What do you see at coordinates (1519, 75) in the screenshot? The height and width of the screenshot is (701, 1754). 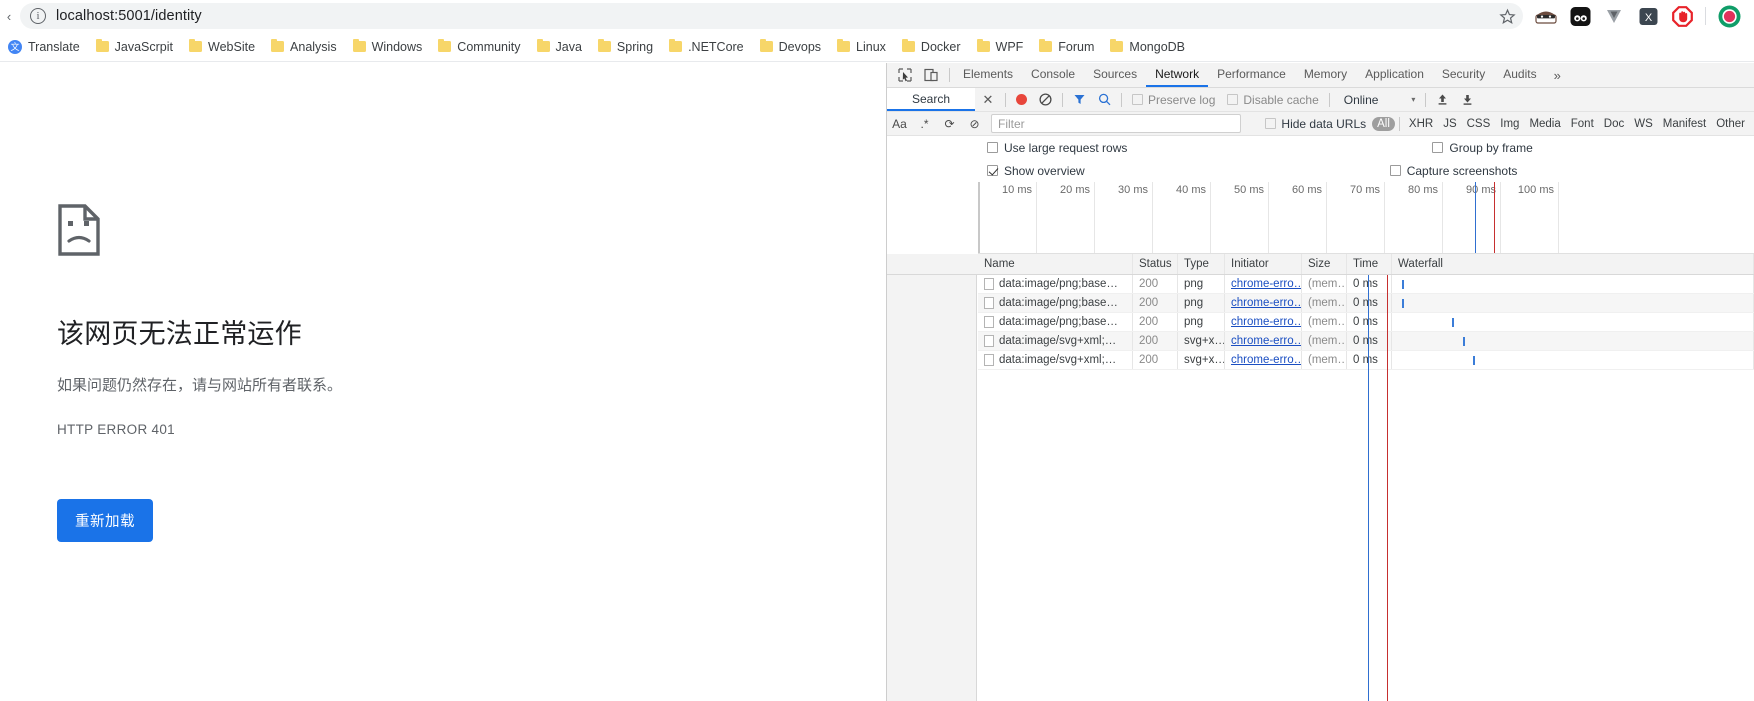 I see `tab-audits: Audits` at bounding box center [1519, 75].